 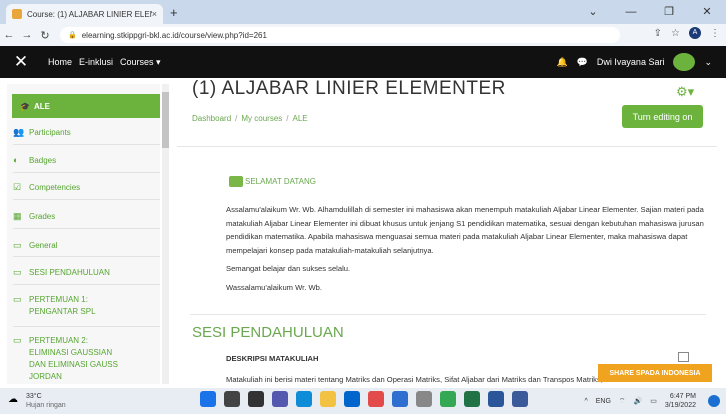 I want to click on users-icon: 👥, so click(x=19, y=132).